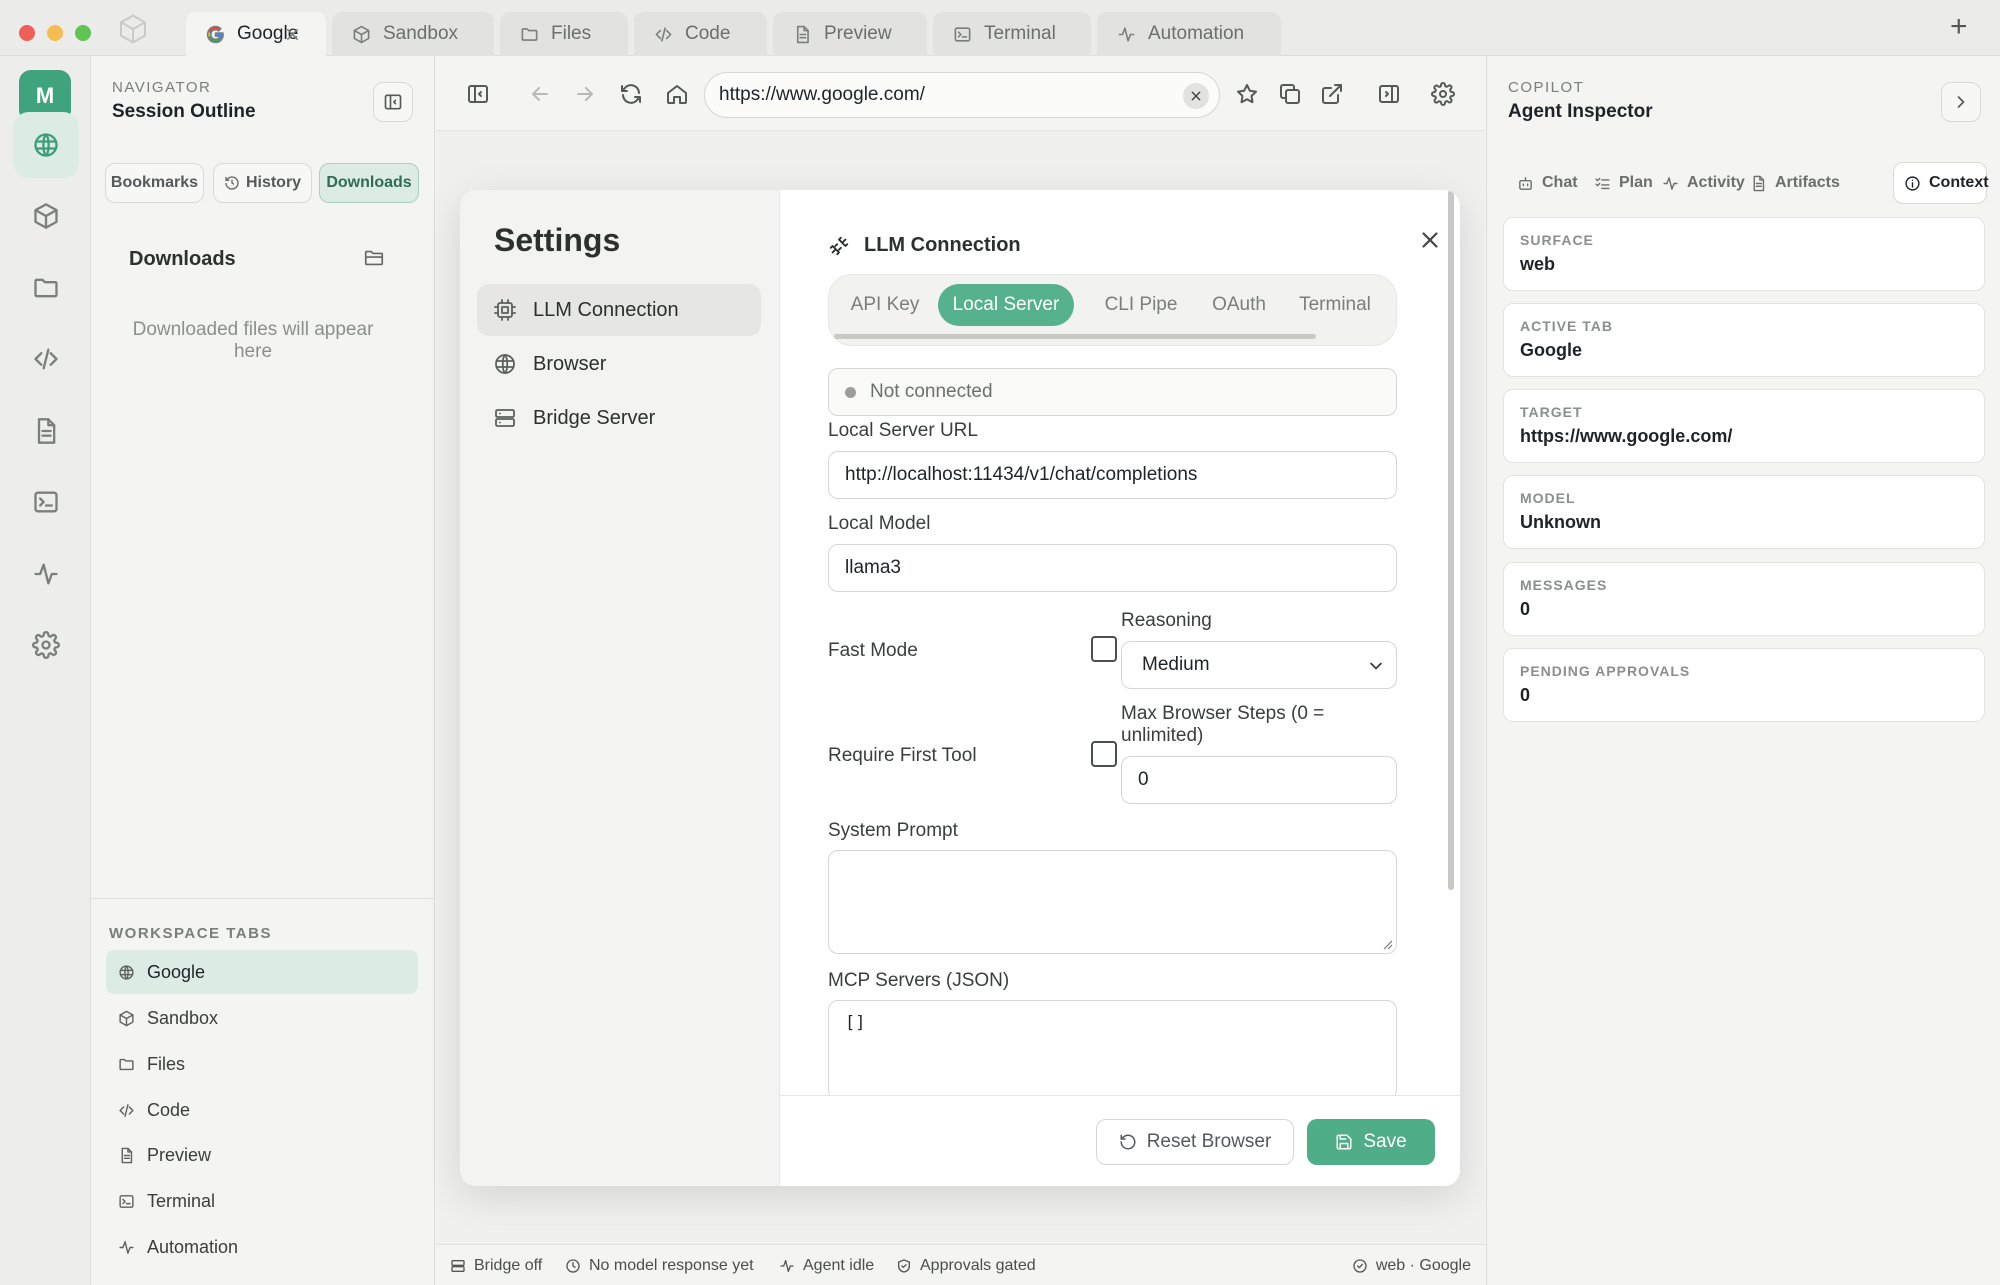  What do you see at coordinates (1451, 540) in the screenshot?
I see `settings-scrollbar` at bounding box center [1451, 540].